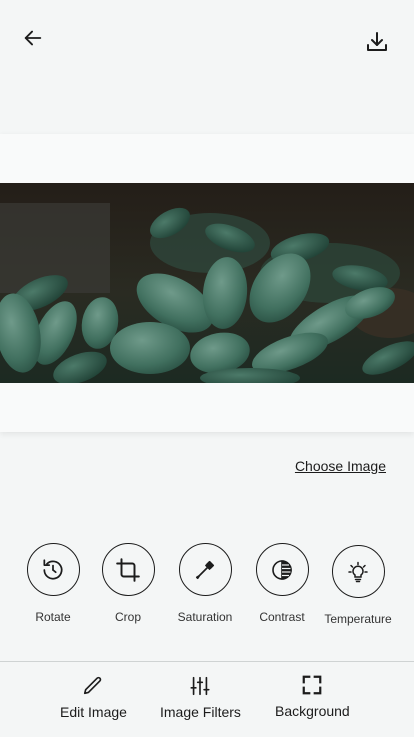 Image resolution: width=414 pixels, height=737 pixels. Describe the element at coordinates (200, 712) in the screenshot. I see `nav-label: Image Filters` at that location.